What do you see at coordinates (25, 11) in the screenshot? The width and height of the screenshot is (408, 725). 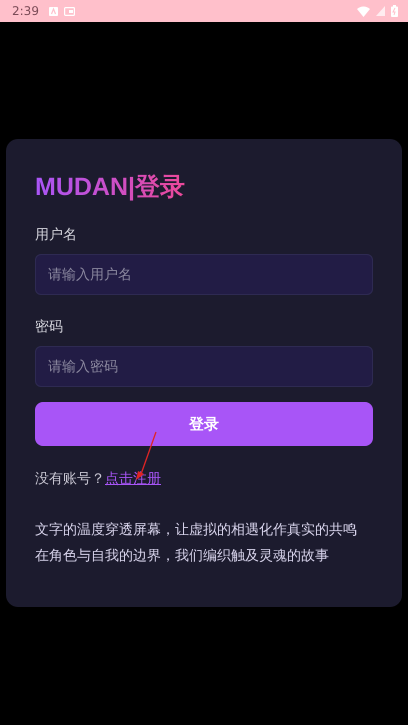 I see `status-time: 2:39` at bounding box center [25, 11].